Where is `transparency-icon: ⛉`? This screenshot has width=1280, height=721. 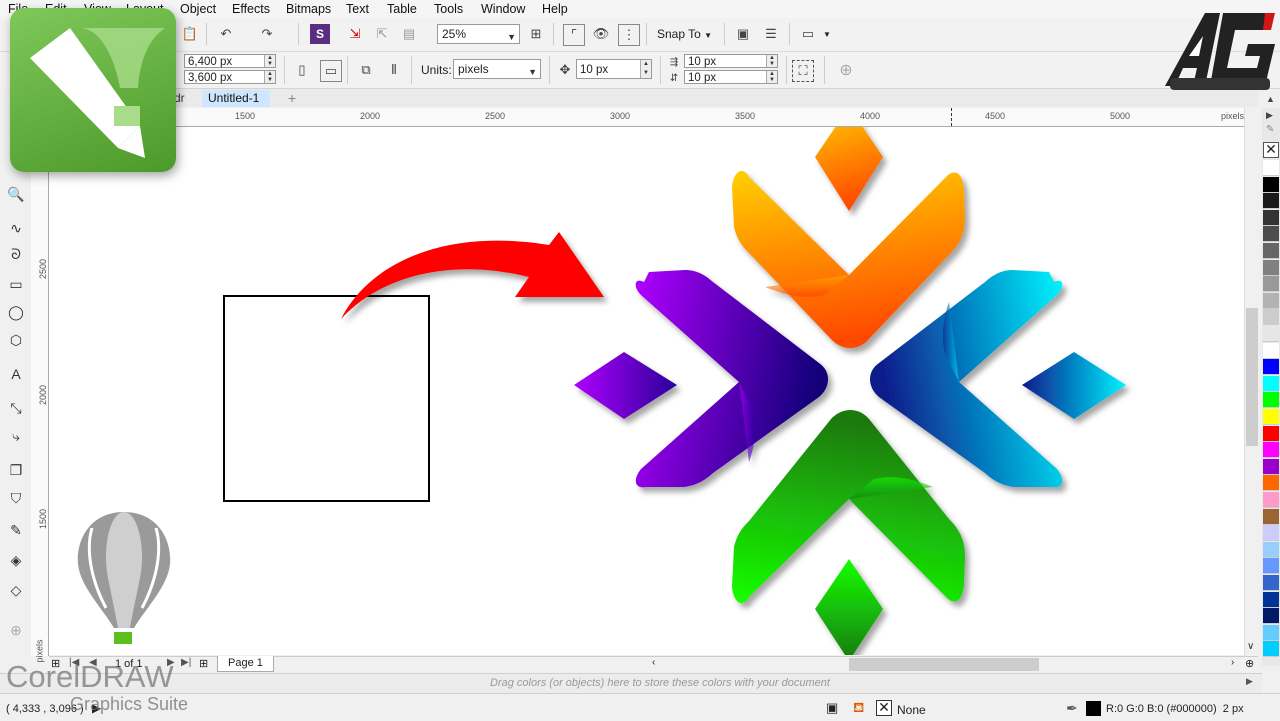 transparency-icon: ⛉ is located at coordinates (16, 498).